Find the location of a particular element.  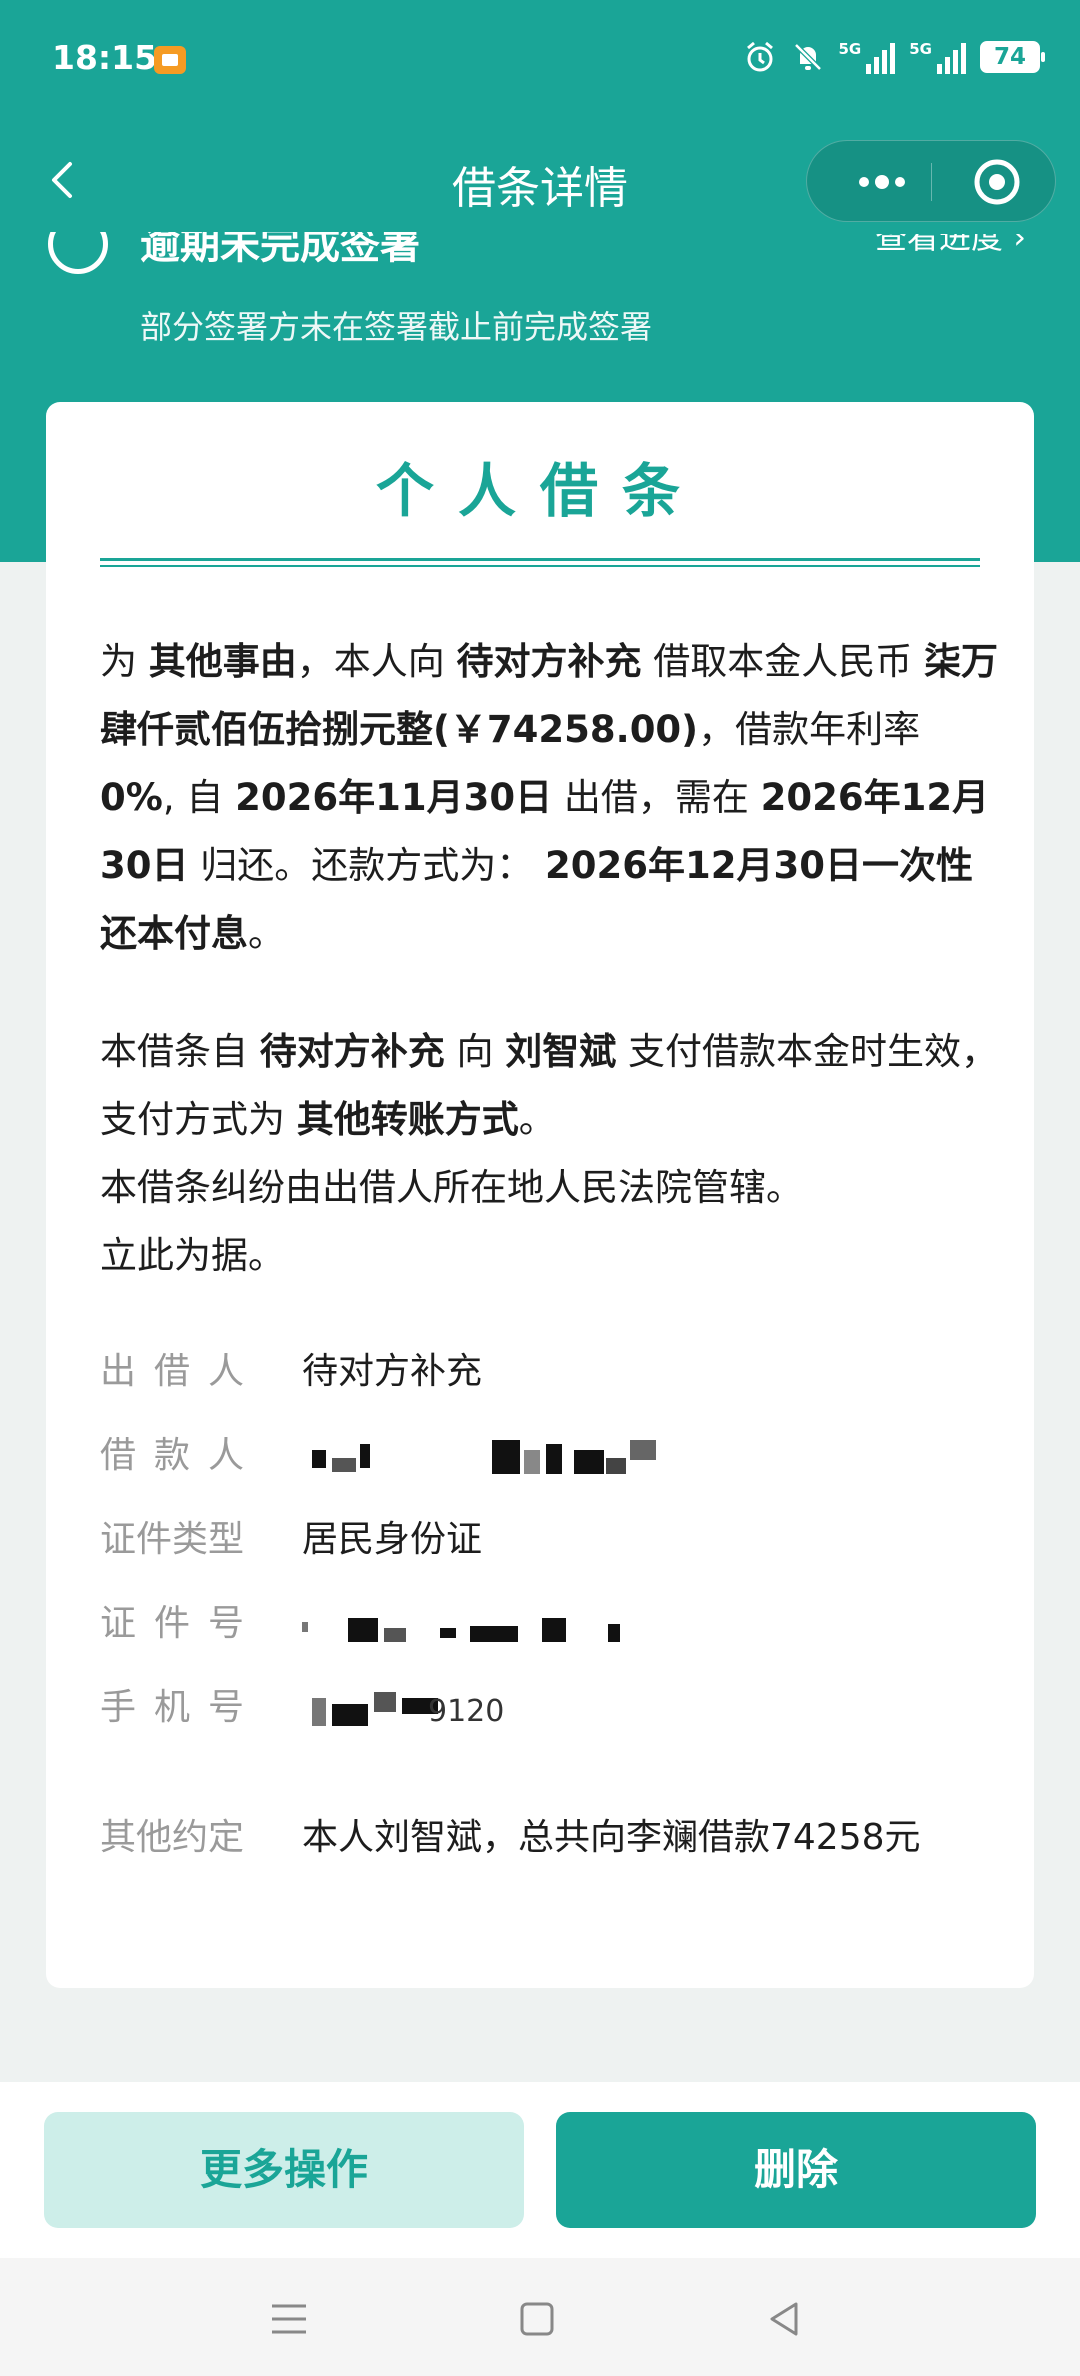

back-triangle-icon is located at coordinates (785, 2319).